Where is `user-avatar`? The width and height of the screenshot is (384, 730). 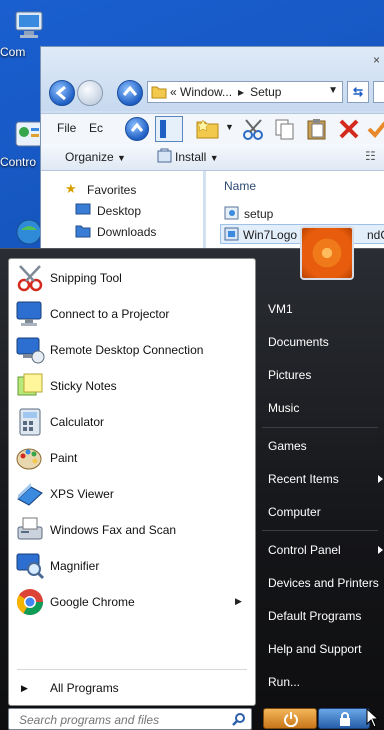
user-avatar is located at coordinates (327, 253).